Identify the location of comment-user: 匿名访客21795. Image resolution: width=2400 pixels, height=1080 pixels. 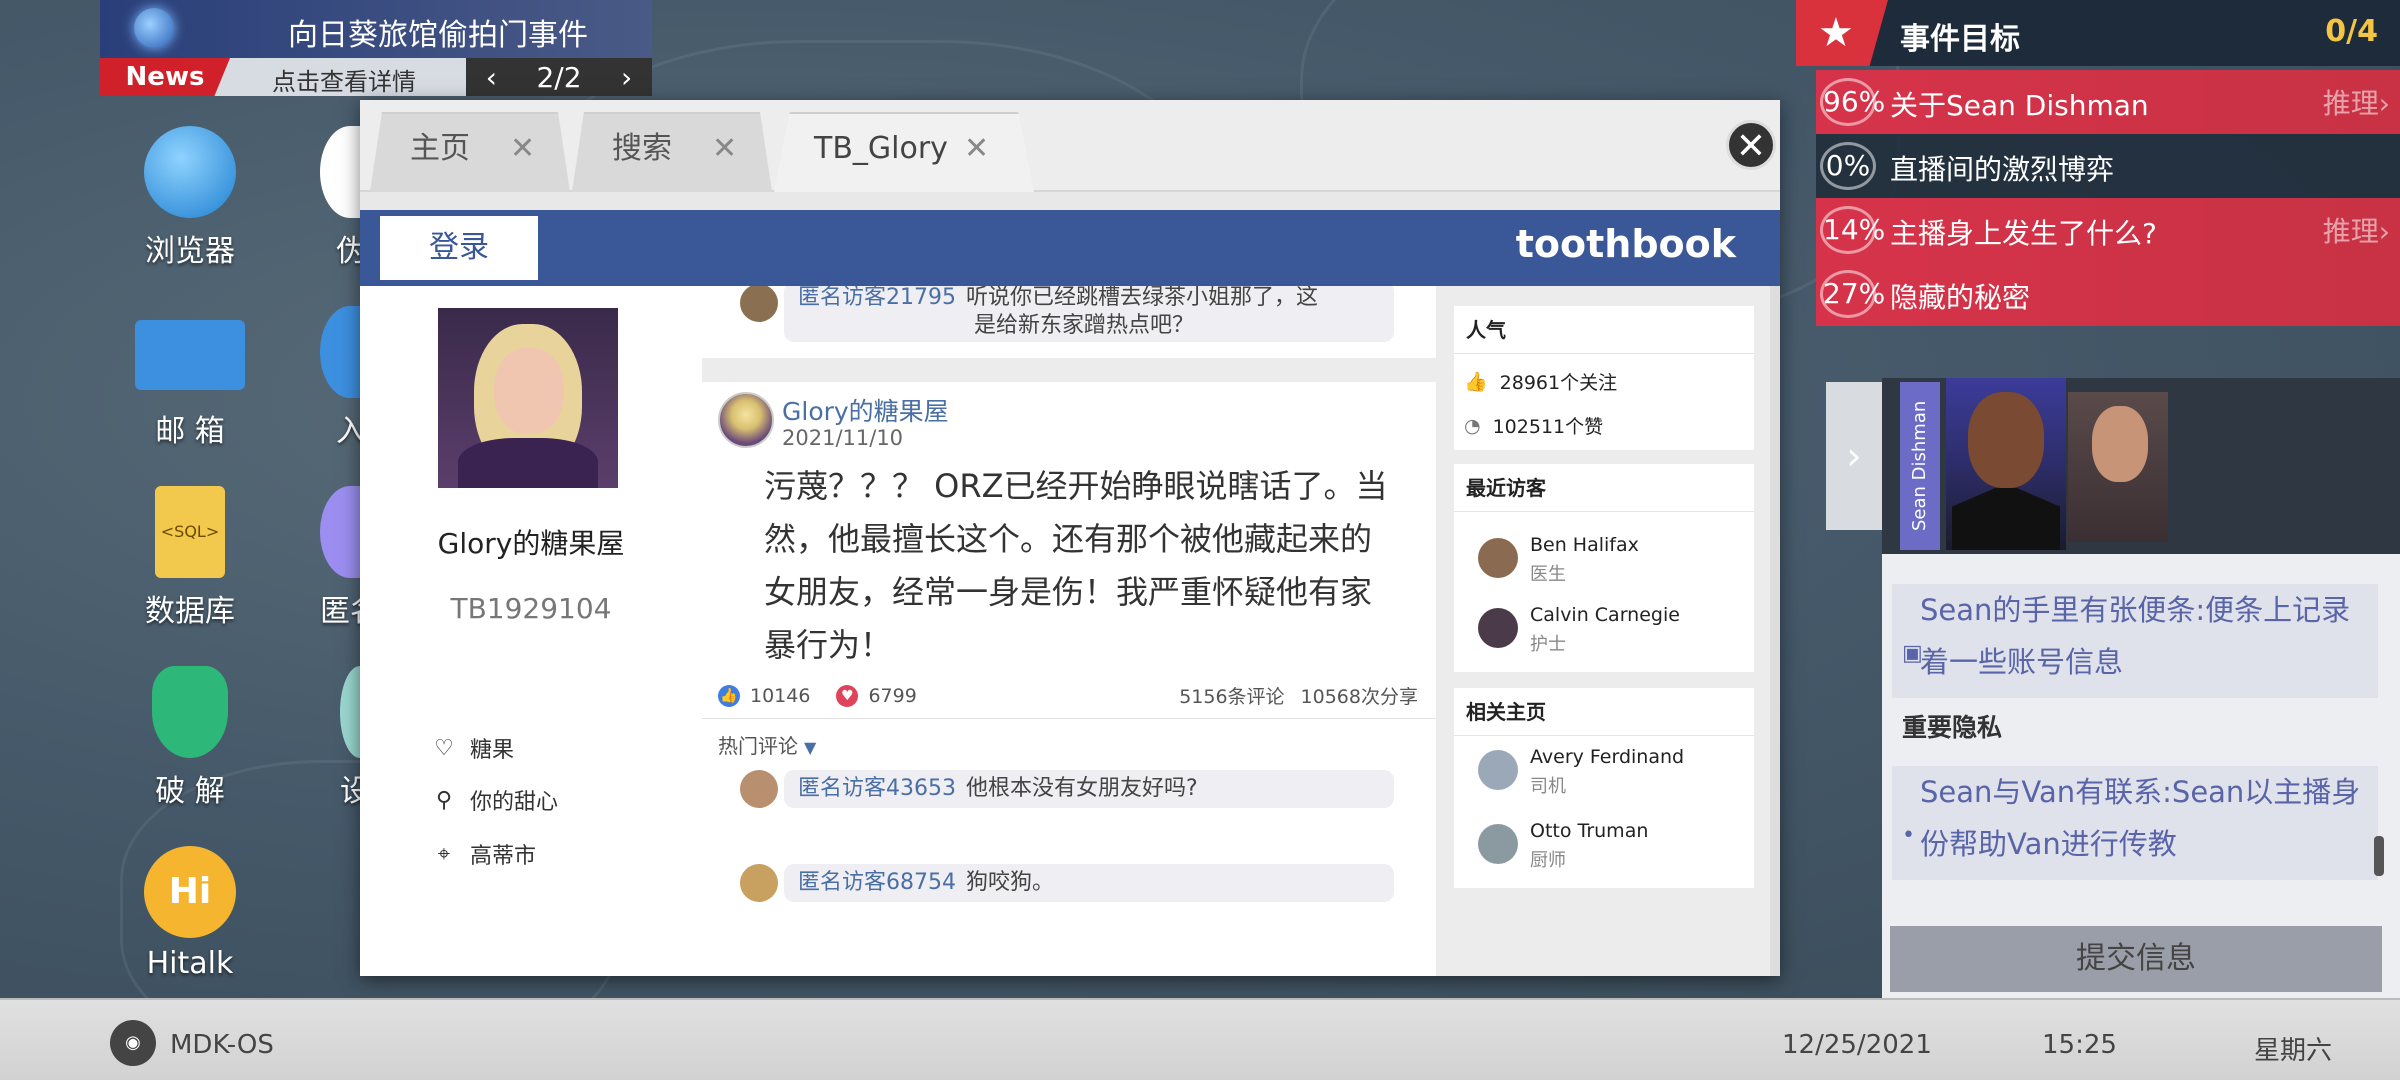
(877, 298).